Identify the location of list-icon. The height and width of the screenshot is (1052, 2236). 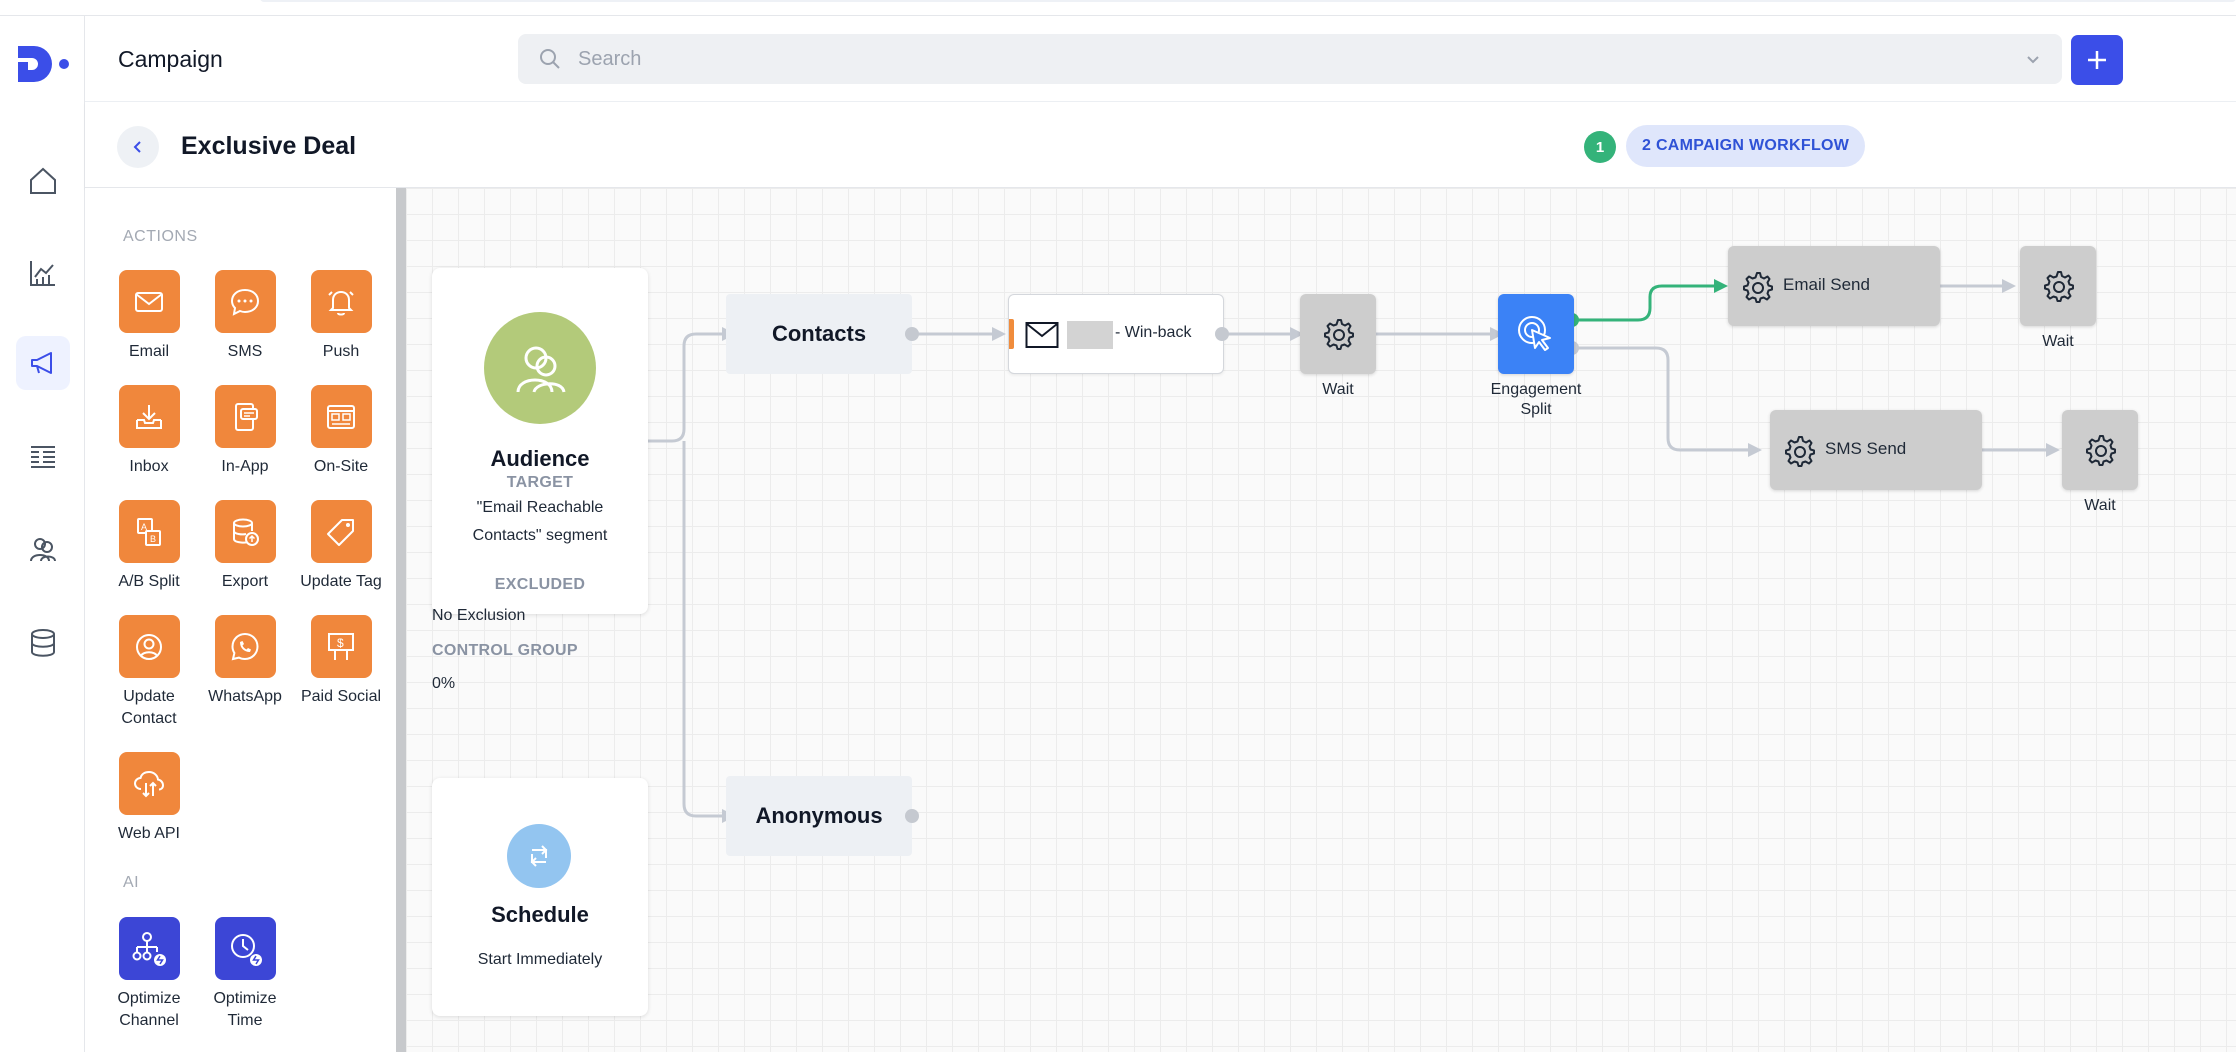
(43, 457).